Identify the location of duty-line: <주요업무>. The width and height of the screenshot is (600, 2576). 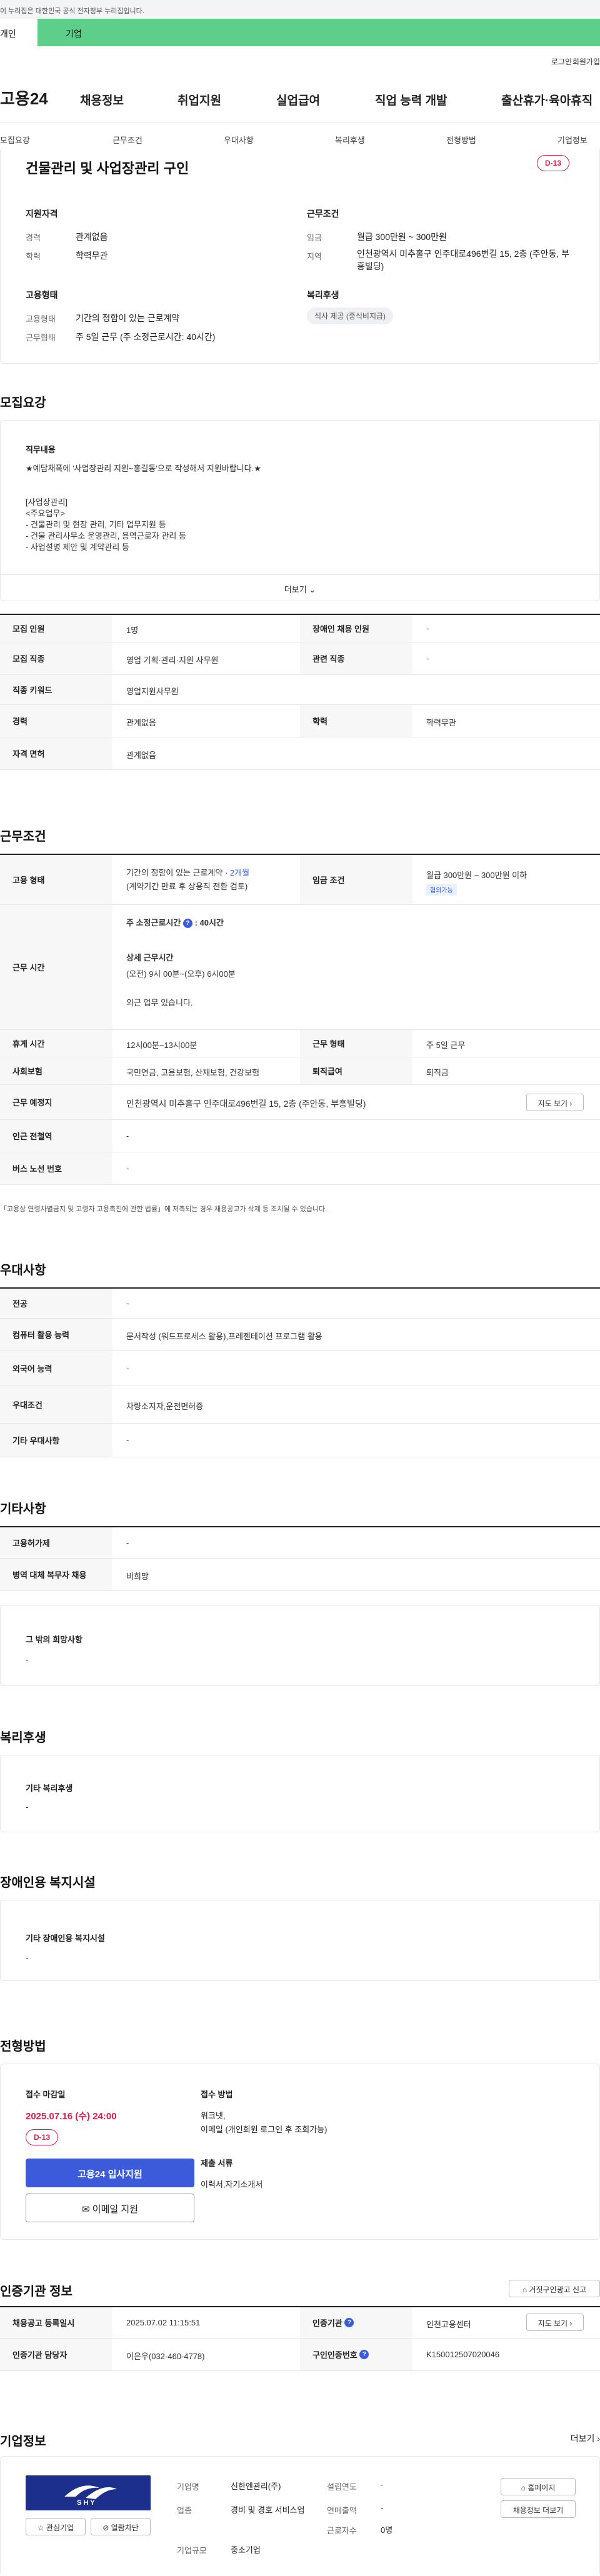
(46, 513).